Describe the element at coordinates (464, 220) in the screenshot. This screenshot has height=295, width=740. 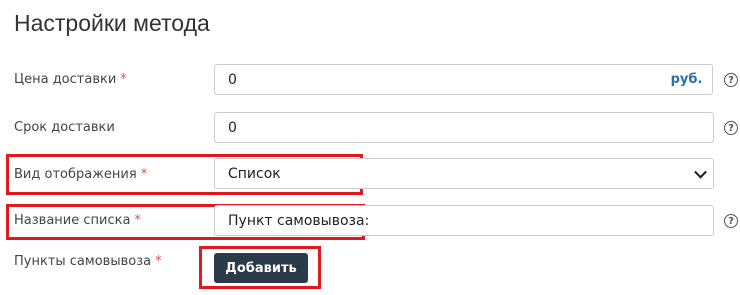
I see `list-name-input: Пункт самовывоза:` at that location.